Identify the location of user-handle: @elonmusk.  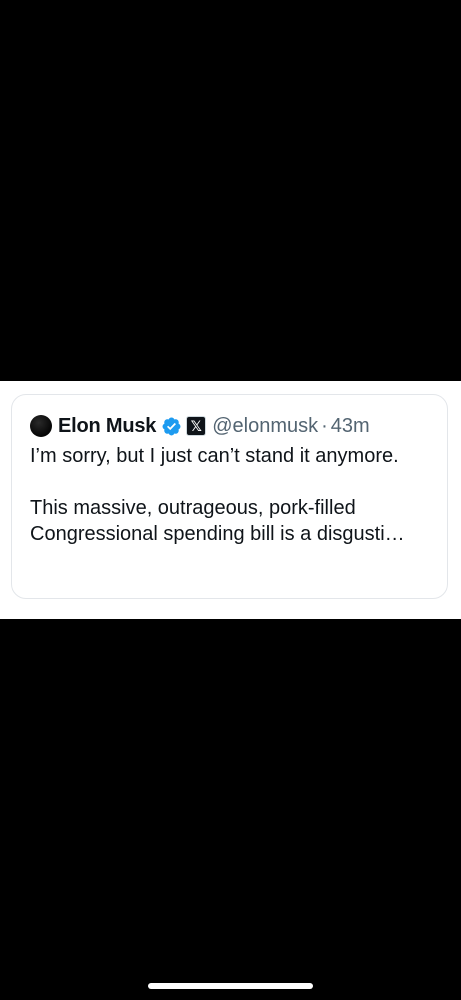
(265, 426).